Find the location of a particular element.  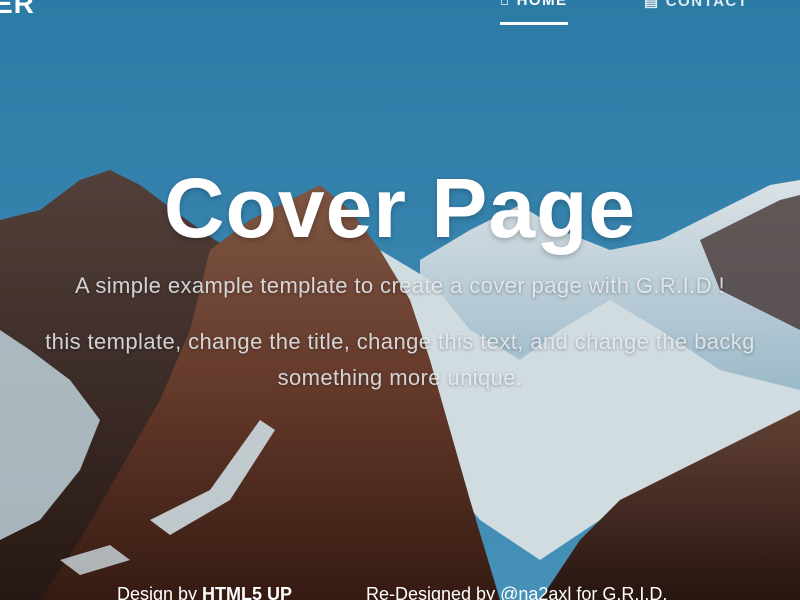

nav-item-home: ⌂ HOME is located at coordinates (534, 12).